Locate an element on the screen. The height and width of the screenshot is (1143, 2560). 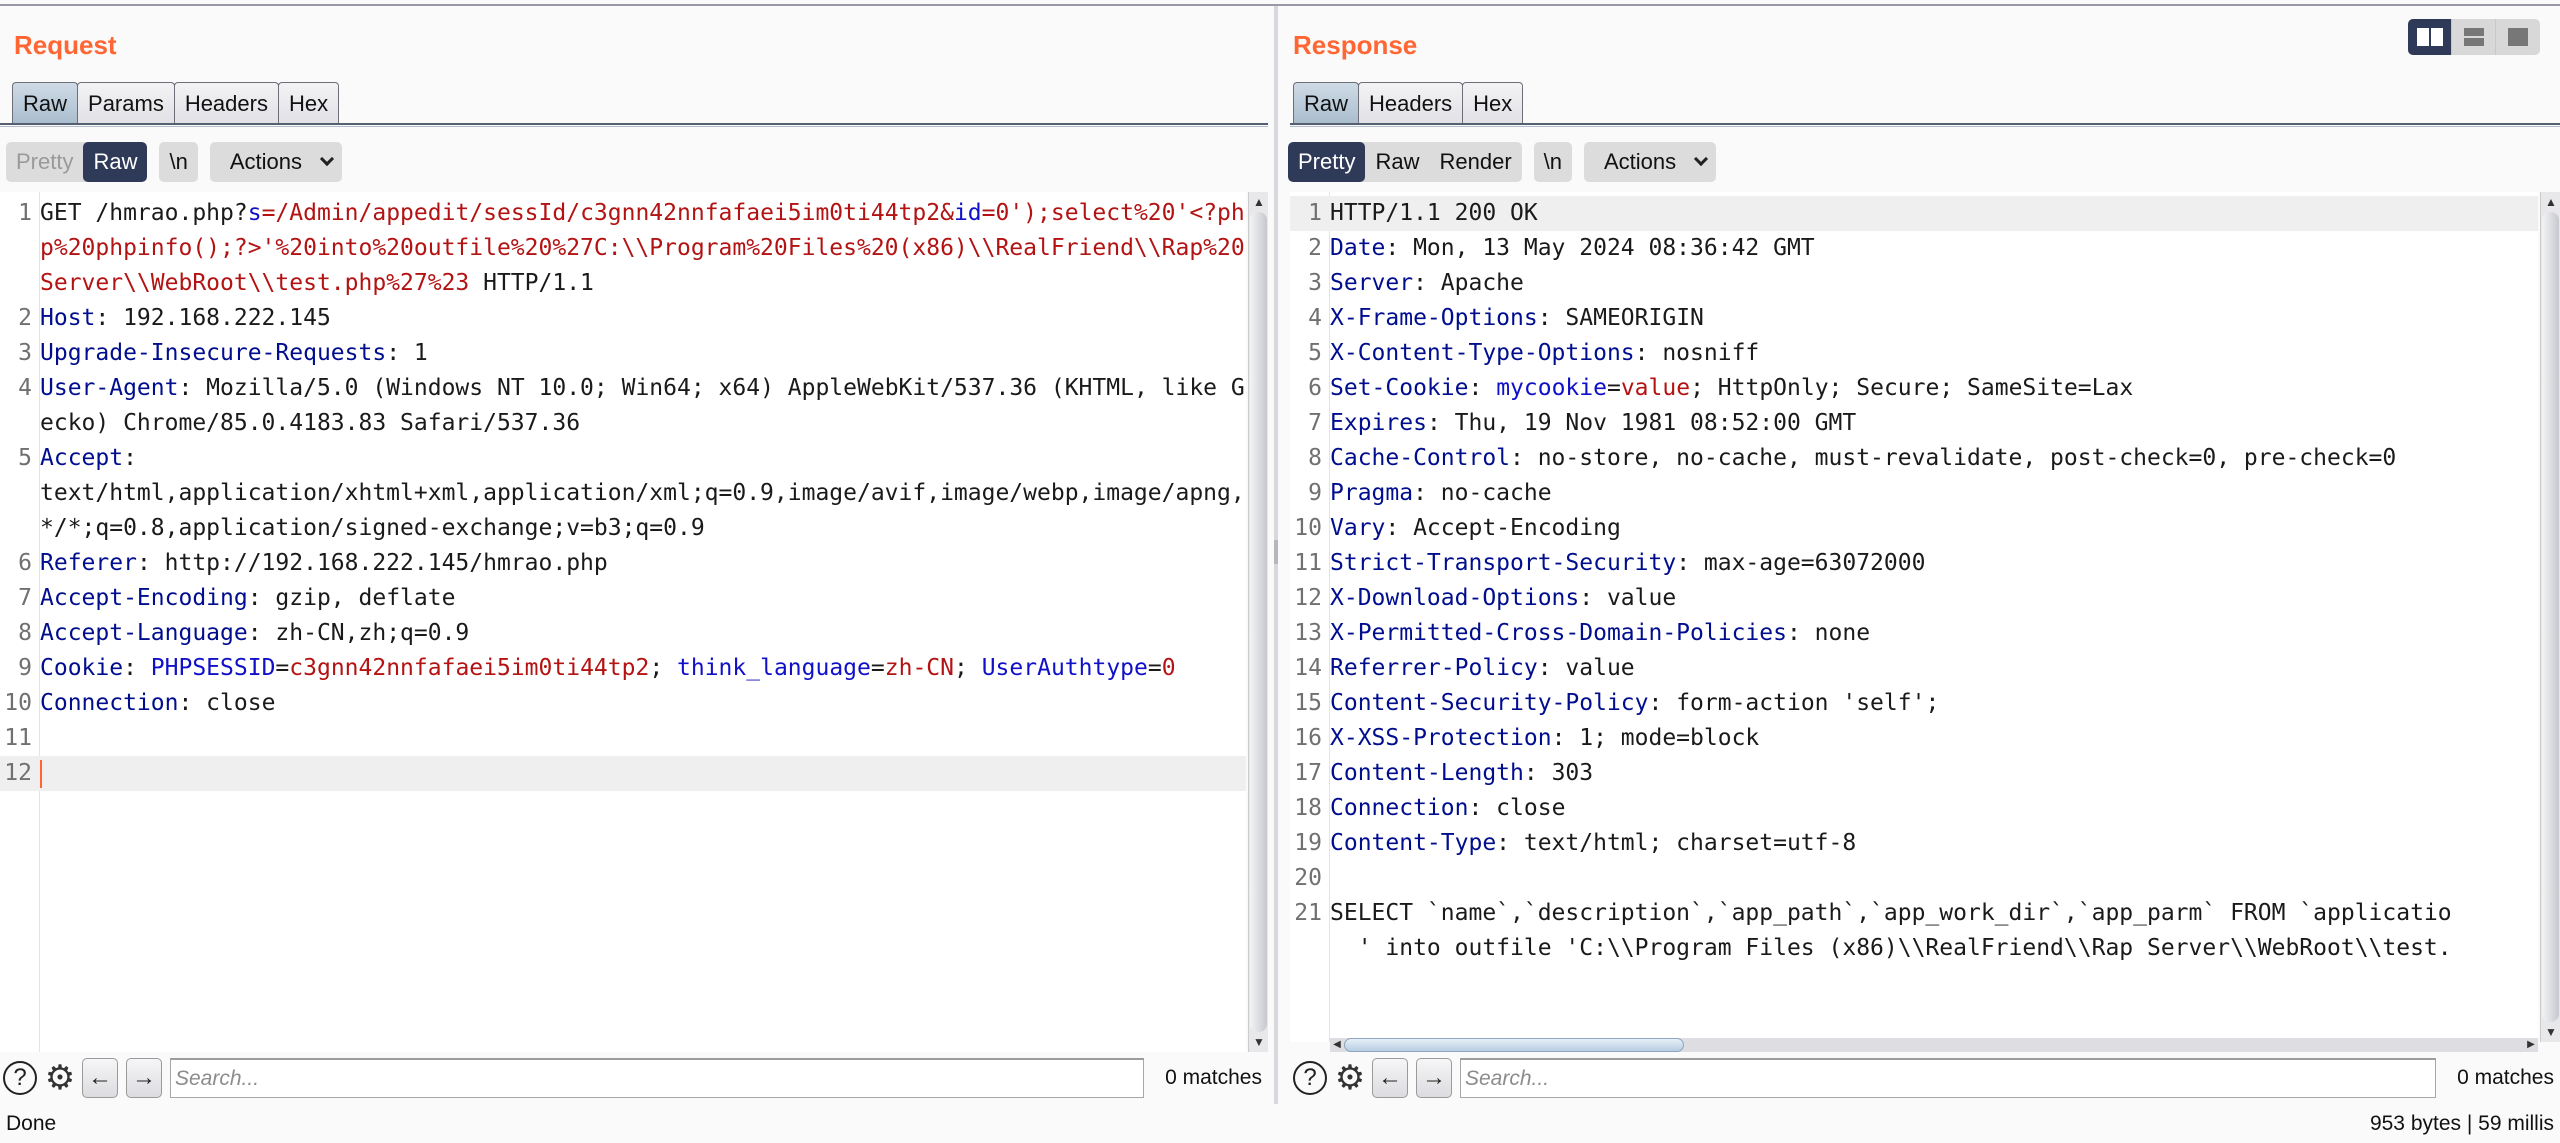
response-tab-raw: Raw is located at coordinates (1326, 103).